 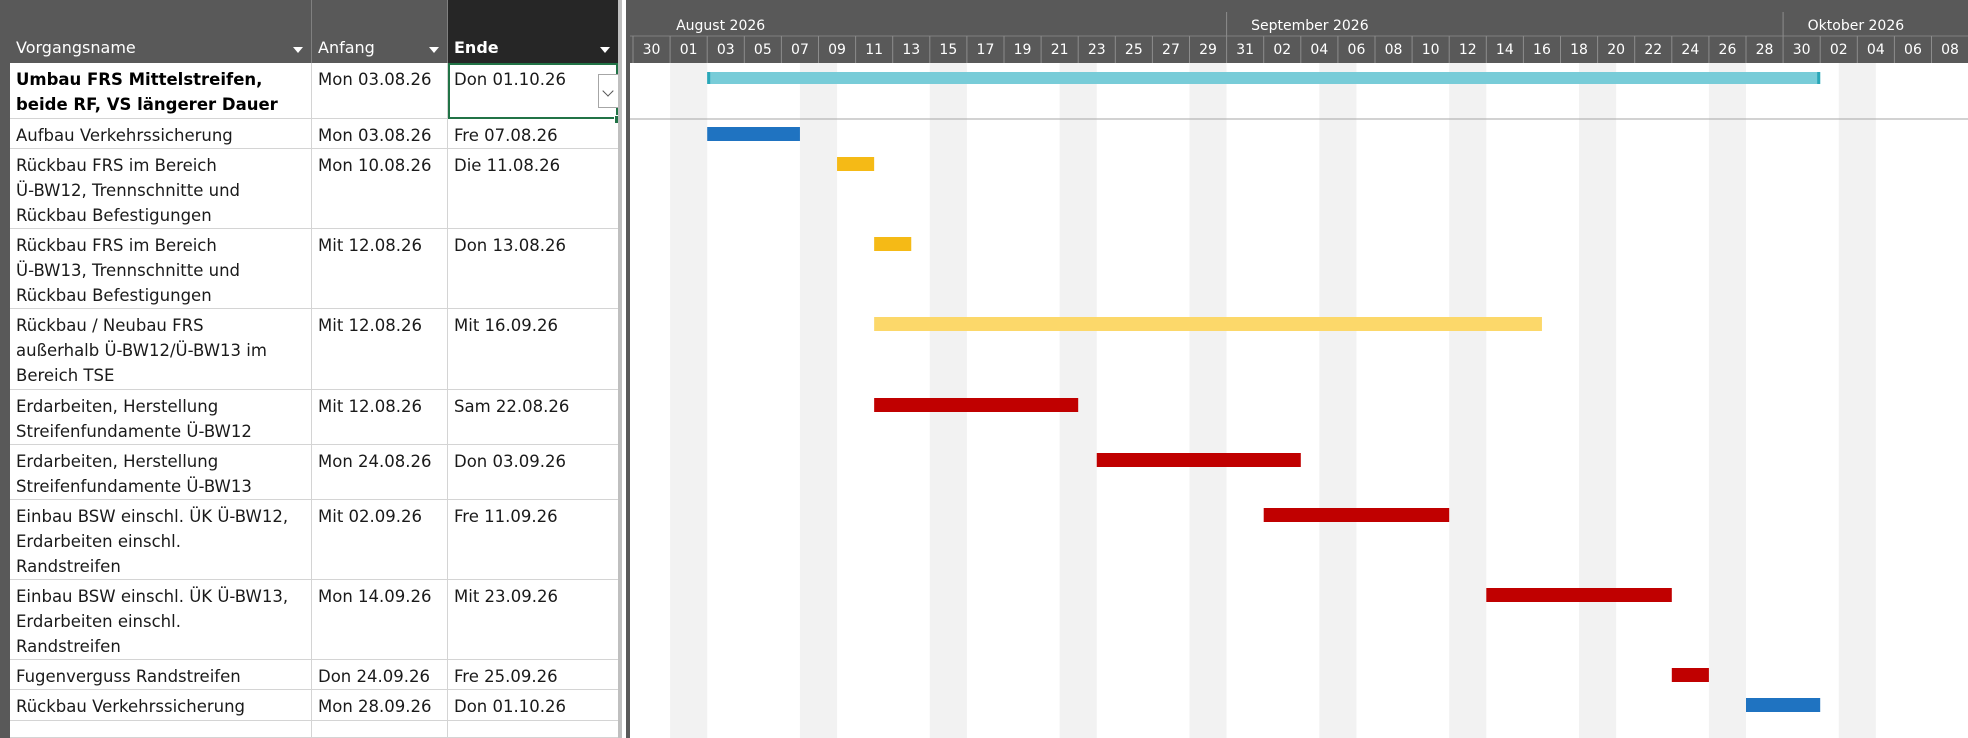 I want to click on end-date-cell: Mit 23.09.26, so click(x=533, y=619).